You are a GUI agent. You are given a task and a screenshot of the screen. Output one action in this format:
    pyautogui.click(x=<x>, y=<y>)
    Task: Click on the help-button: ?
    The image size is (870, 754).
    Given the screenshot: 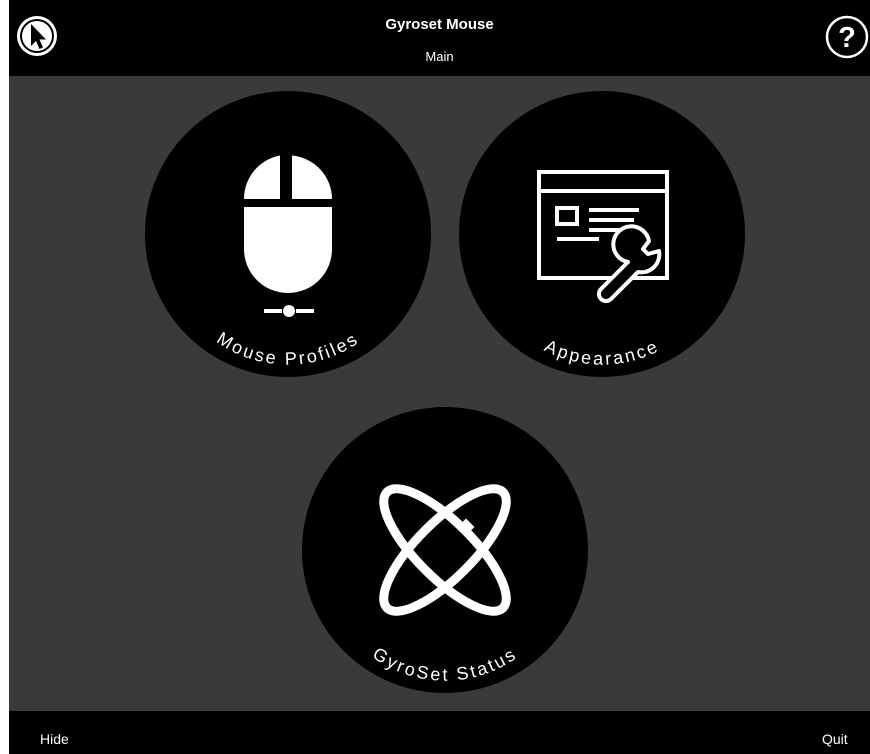 What is the action you would take?
    pyautogui.click(x=847, y=37)
    